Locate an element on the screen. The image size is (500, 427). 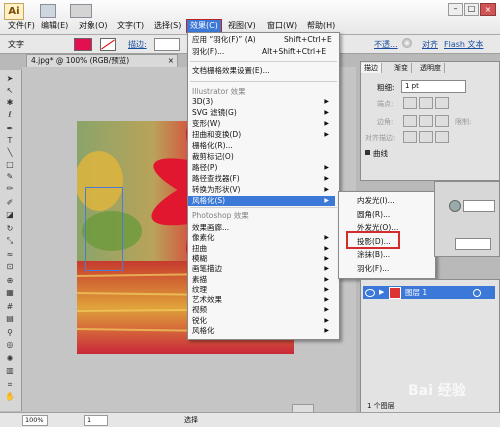
bridge-icon is located at coordinates (48, 11).